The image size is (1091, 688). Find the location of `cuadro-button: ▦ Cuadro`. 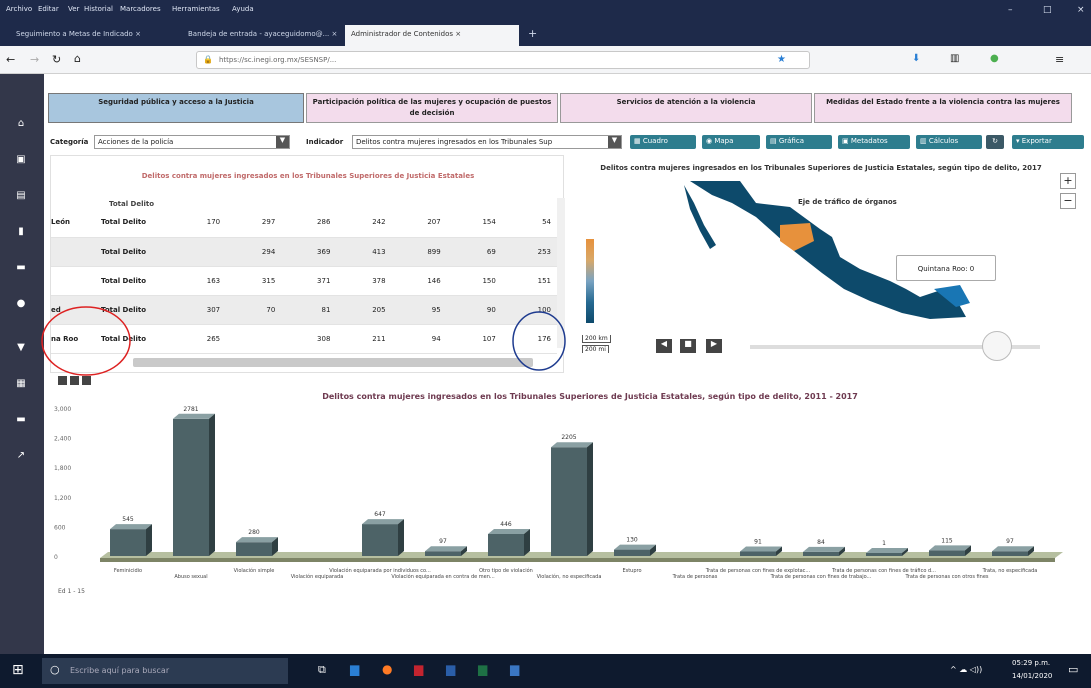

cuadro-button: ▦ Cuadro is located at coordinates (663, 142).